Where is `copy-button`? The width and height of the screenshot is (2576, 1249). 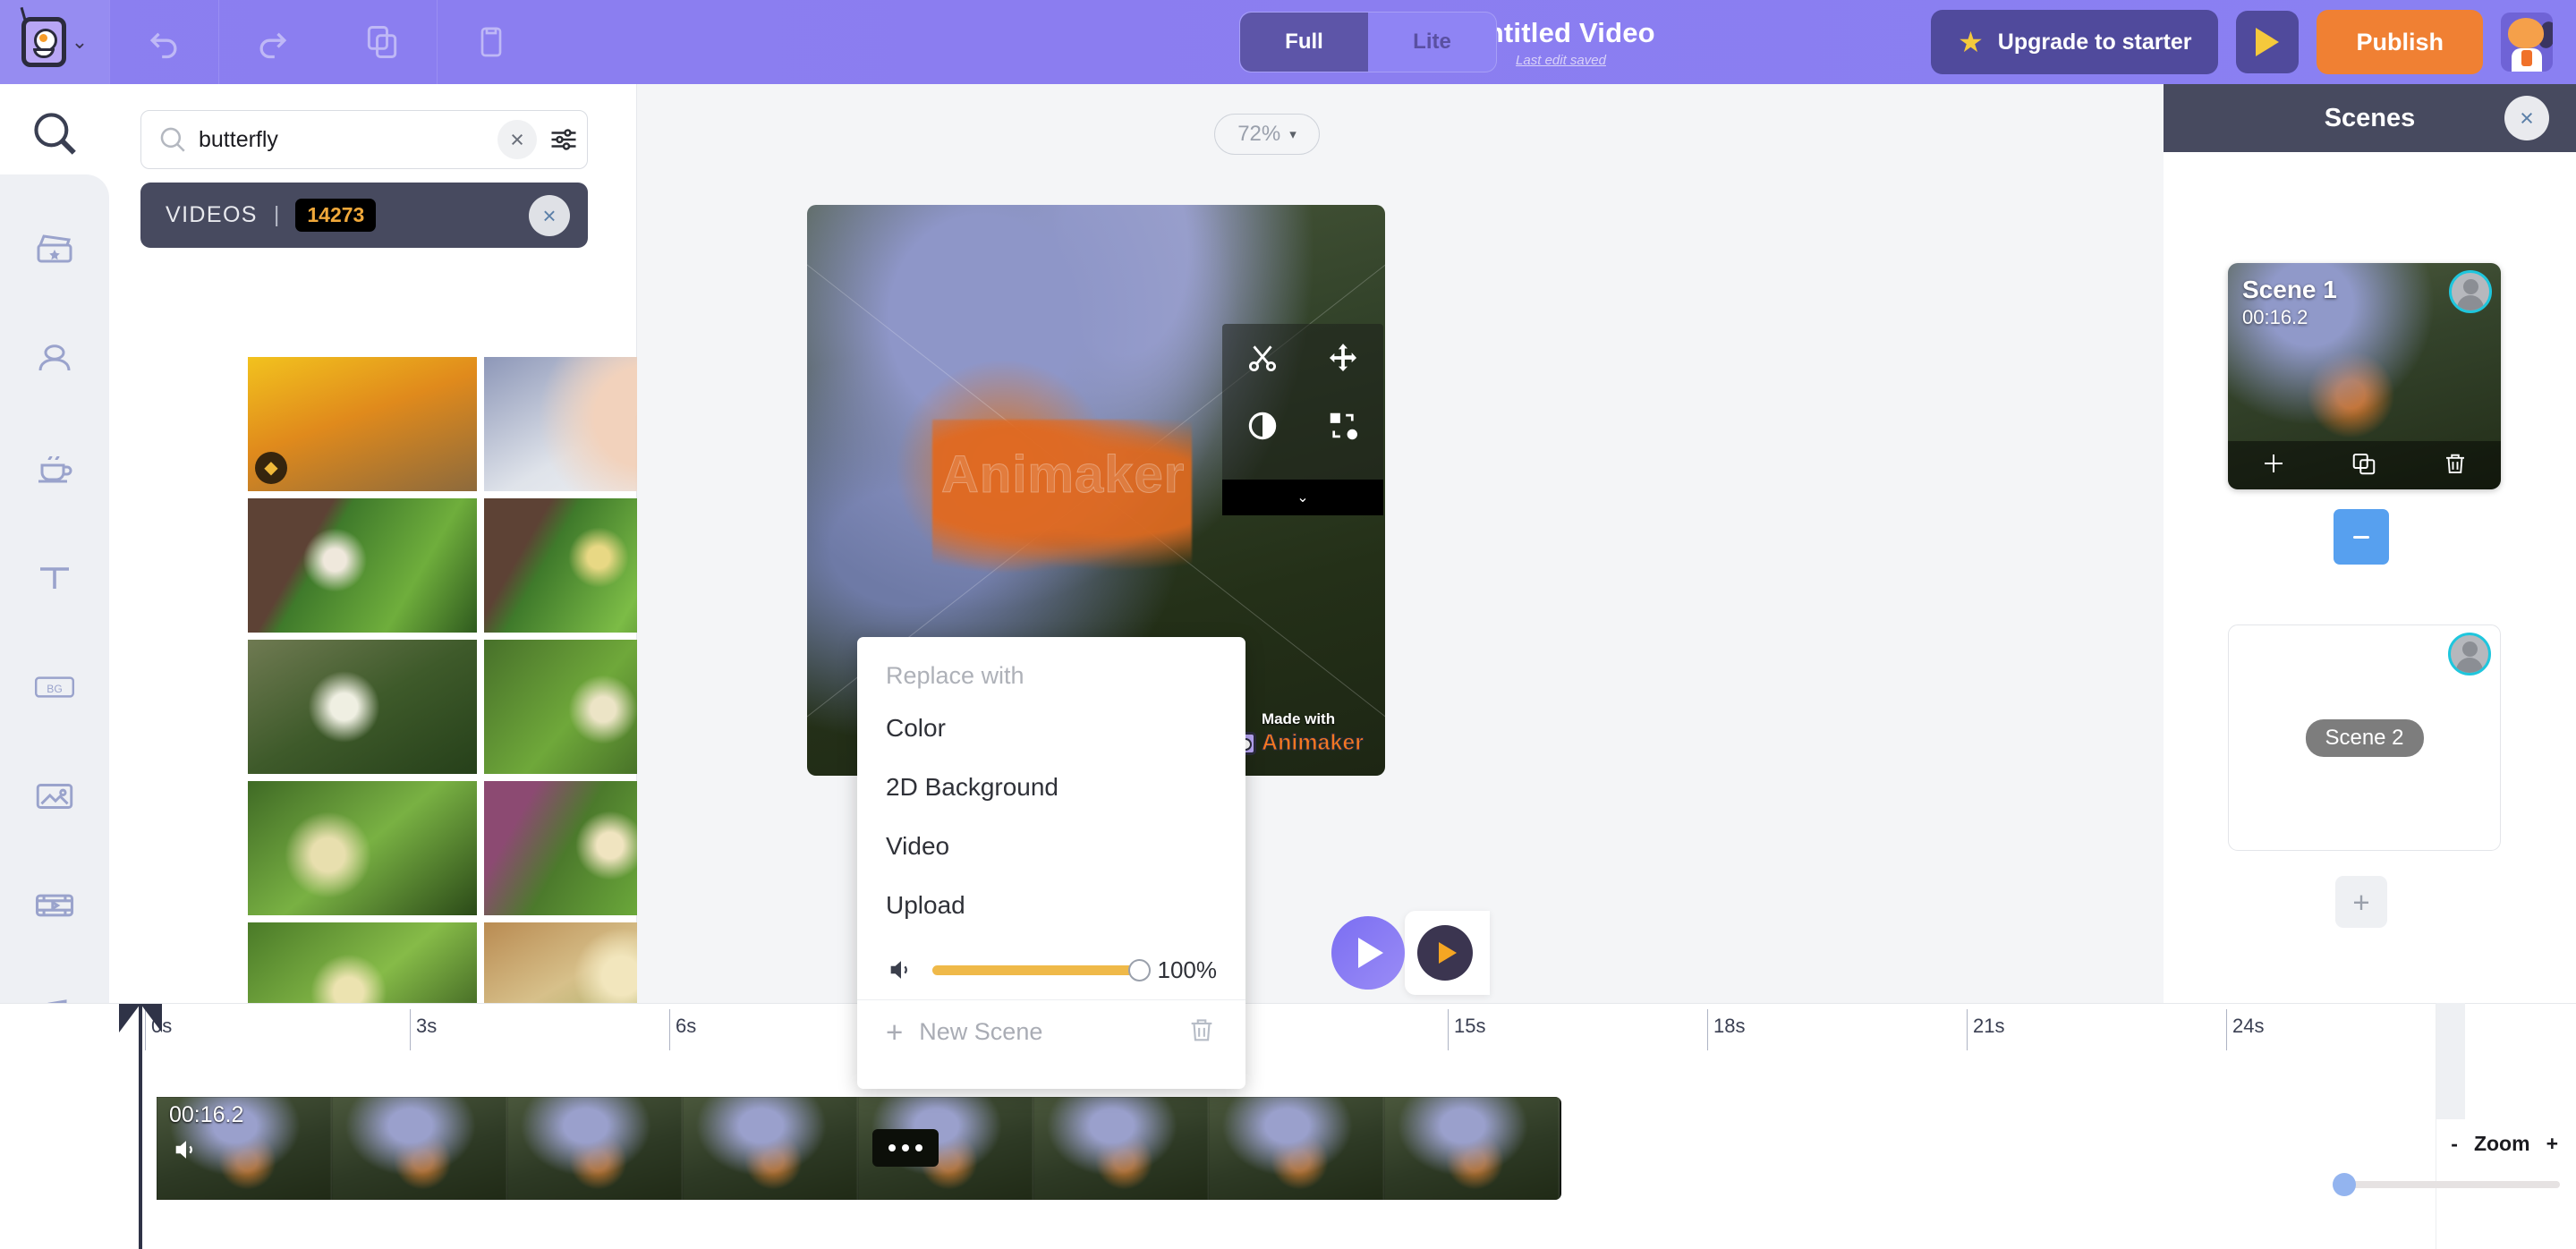 copy-button is located at coordinates (382, 42).